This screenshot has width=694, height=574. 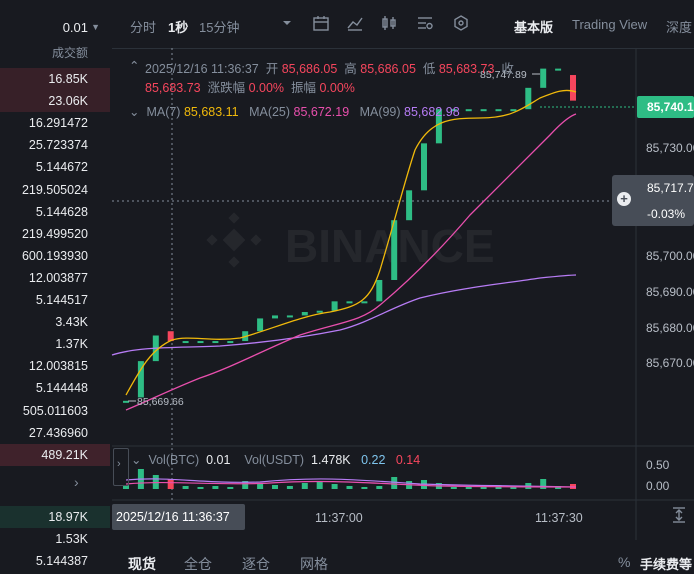 I want to click on last-price-tag: 85,740.1, so click(x=665, y=107).